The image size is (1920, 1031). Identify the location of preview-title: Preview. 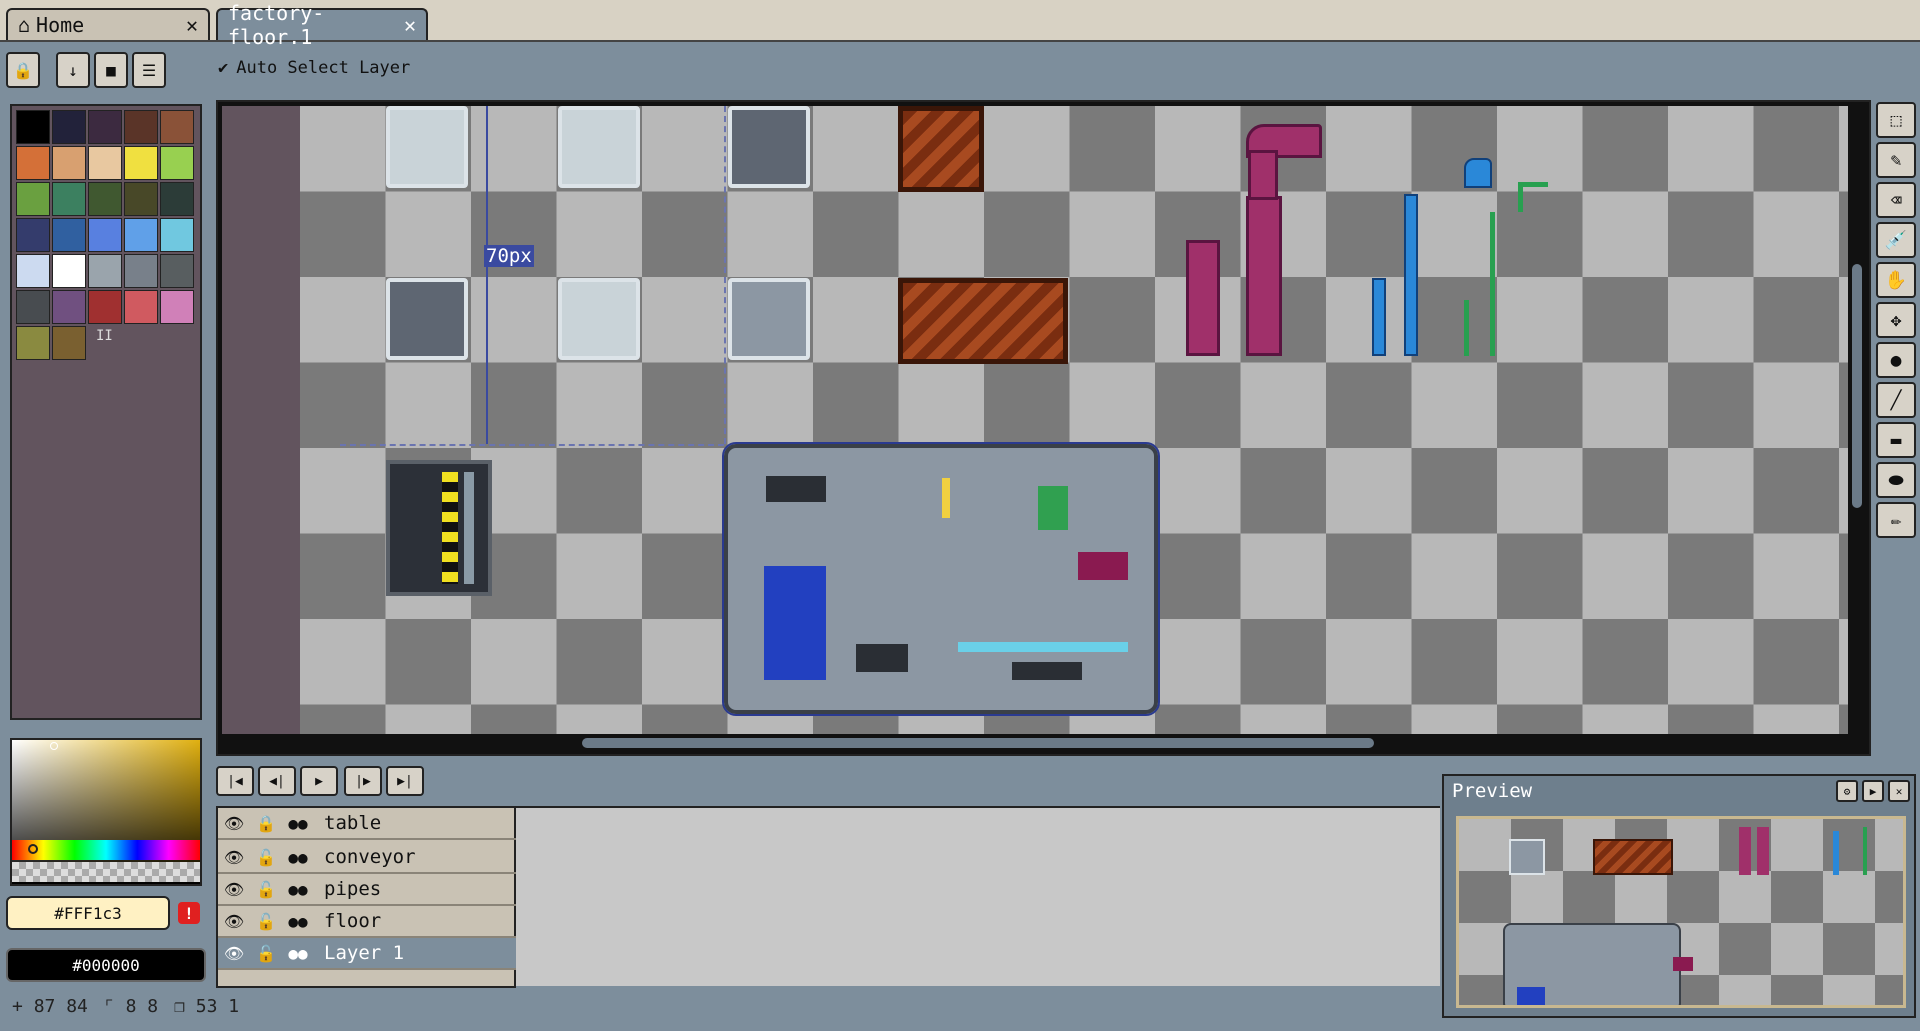
(1492, 791).